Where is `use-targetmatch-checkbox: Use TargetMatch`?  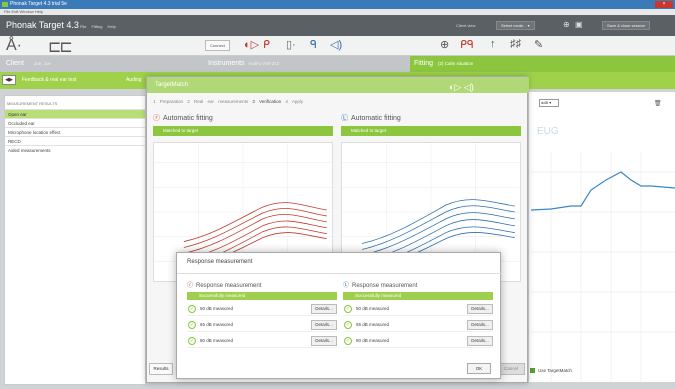 use-targetmatch-checkbox: Use TargetMatch is located at coordinates (551, 371).